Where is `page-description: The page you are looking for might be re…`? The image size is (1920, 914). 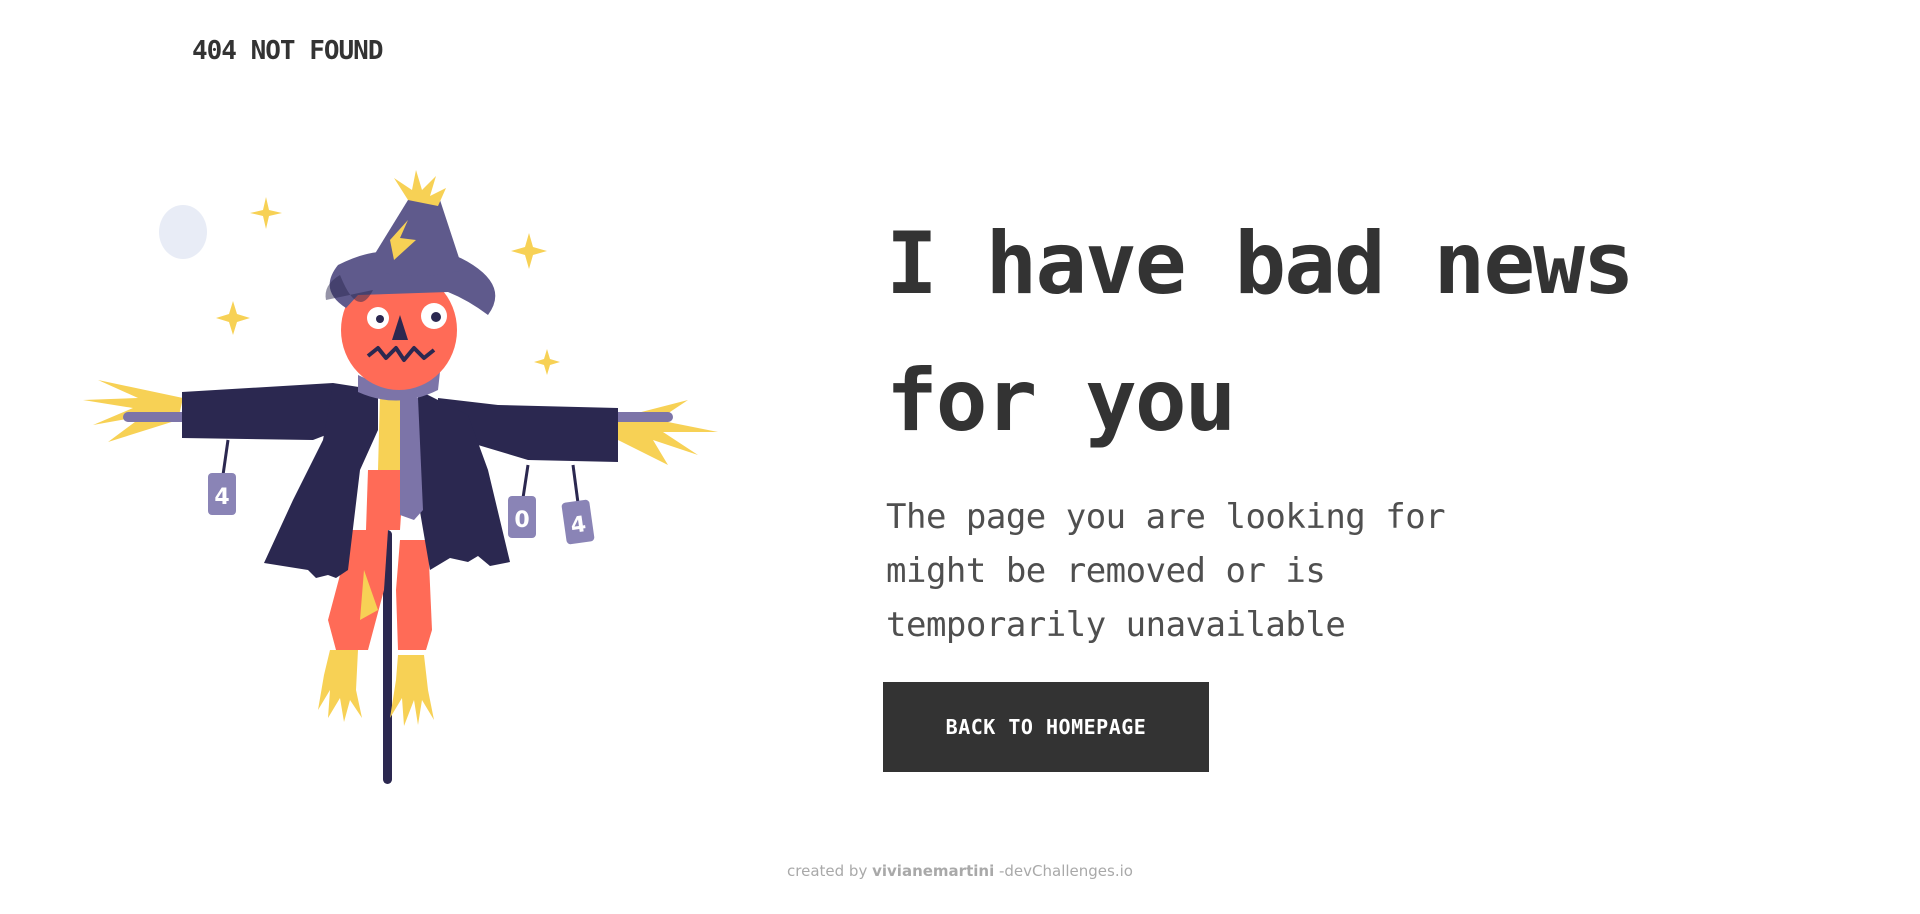 page-description: The page you are looking for might be re… is located at coordinates (1166, 571).